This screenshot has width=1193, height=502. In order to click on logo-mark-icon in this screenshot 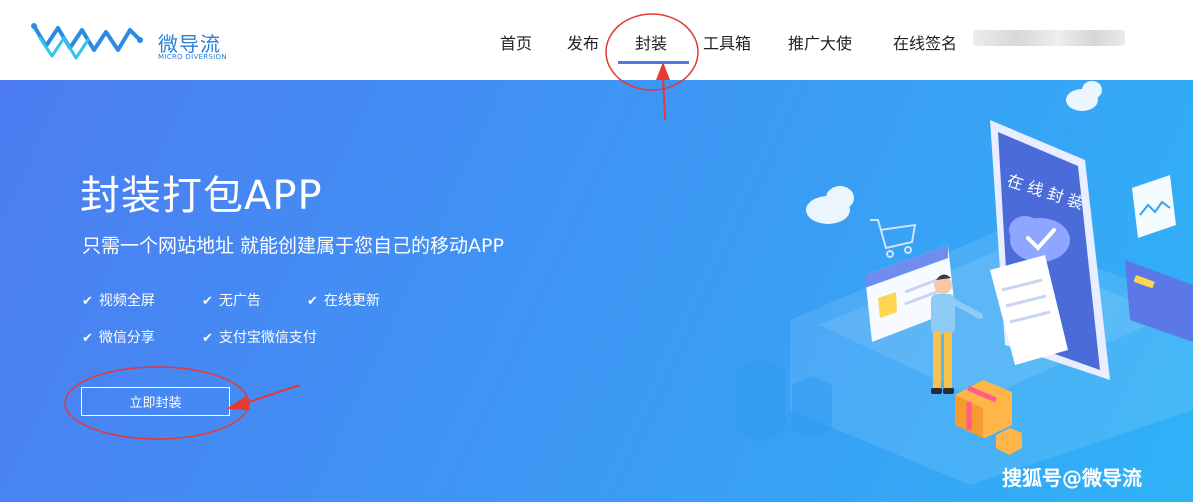, I will do `click(87, 41)`.